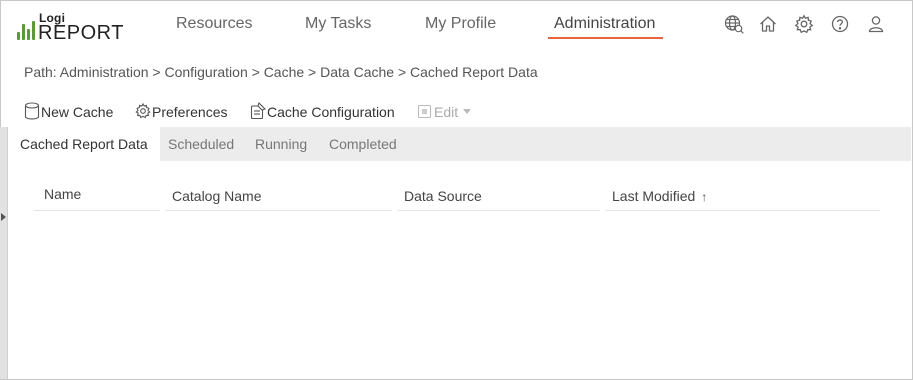 Image resolution: width=913 pixels, height=380 pixels. I want to click on gear-icon, so click(804, 24).